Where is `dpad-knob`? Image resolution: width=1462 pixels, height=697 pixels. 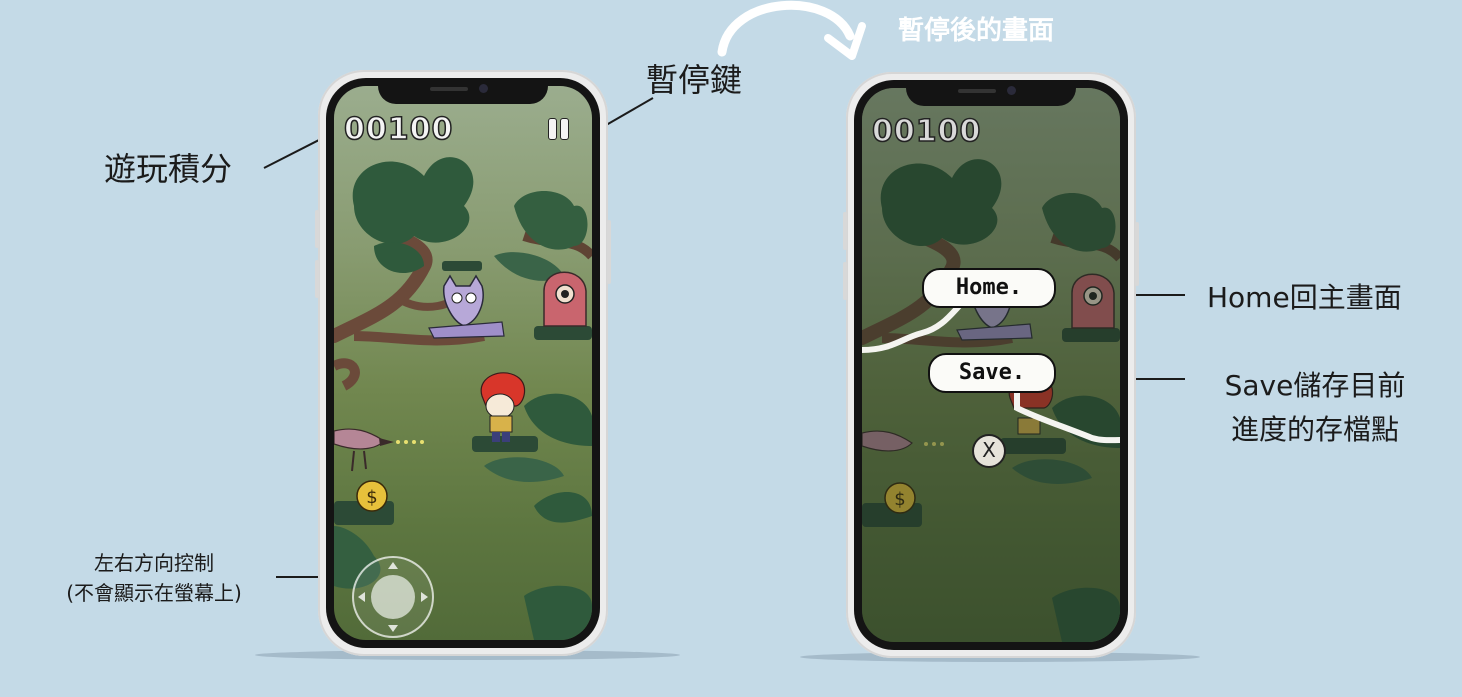 dpad-knob is located at coordinates (393, 597).